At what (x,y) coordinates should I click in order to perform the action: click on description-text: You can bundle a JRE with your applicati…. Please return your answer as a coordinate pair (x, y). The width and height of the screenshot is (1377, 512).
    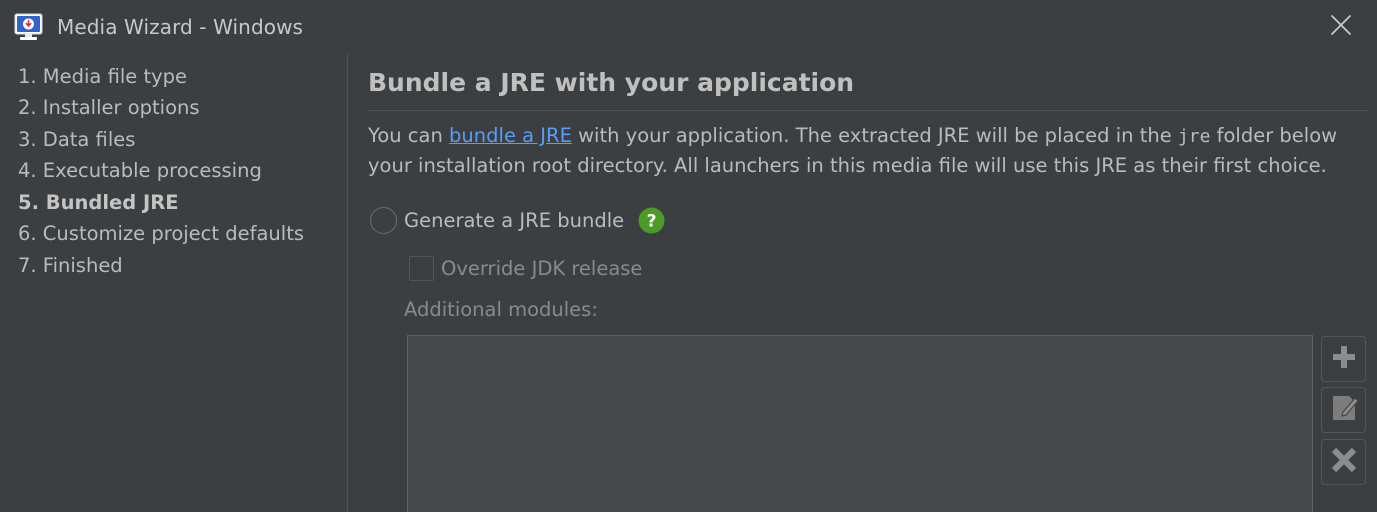
    Looking at the image, I should click on (870, 150).